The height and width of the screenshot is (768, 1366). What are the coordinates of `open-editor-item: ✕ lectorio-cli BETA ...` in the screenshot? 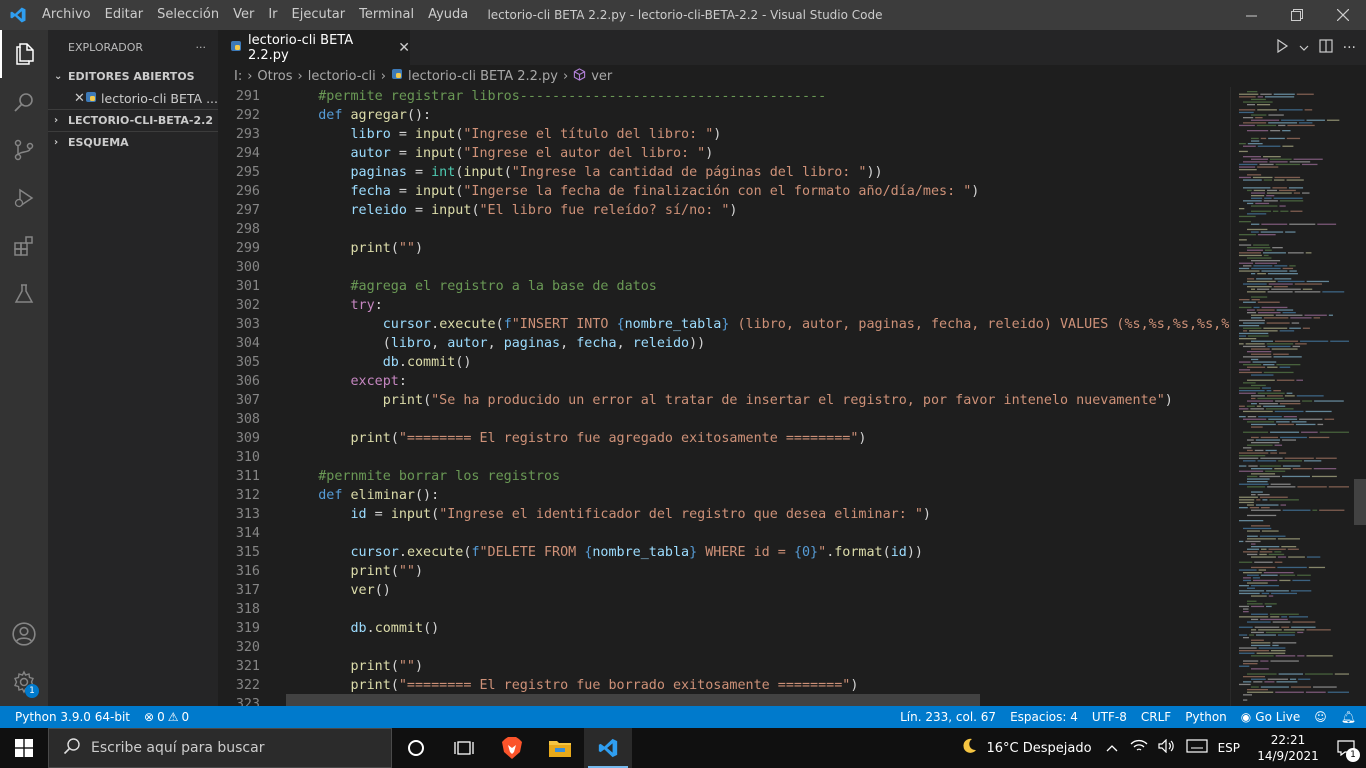 It's located at (133, 98).